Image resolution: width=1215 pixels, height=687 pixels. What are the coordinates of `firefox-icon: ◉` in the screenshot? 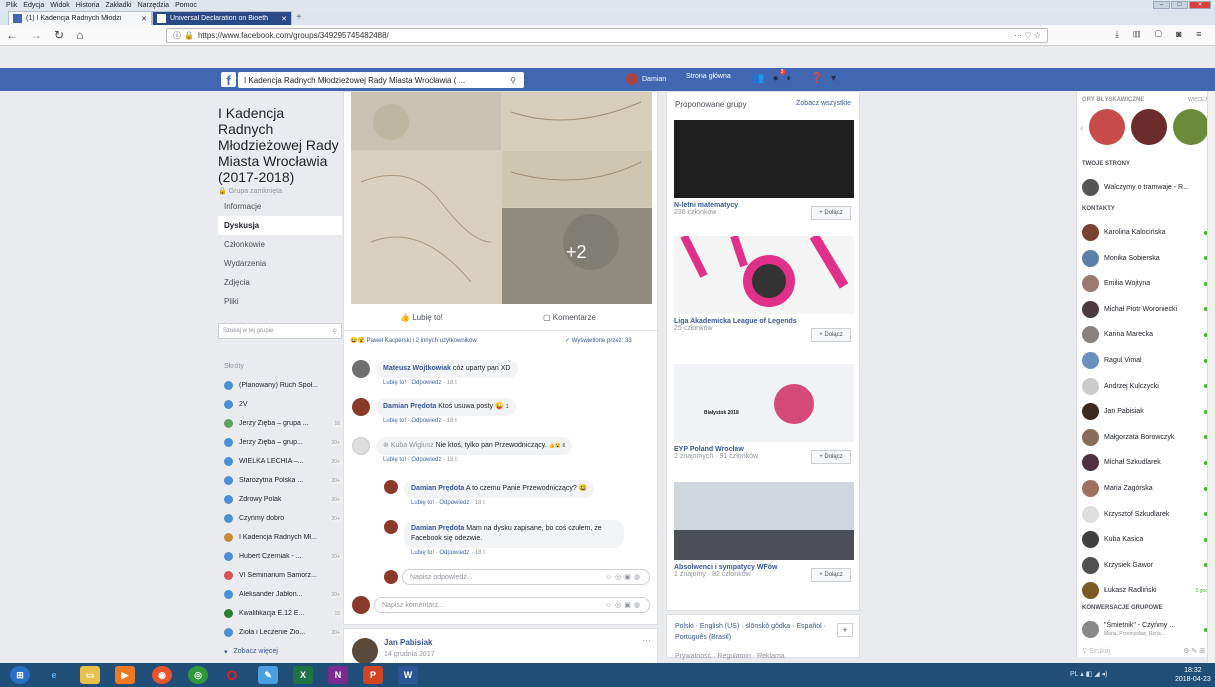 It's located at (162, 675).